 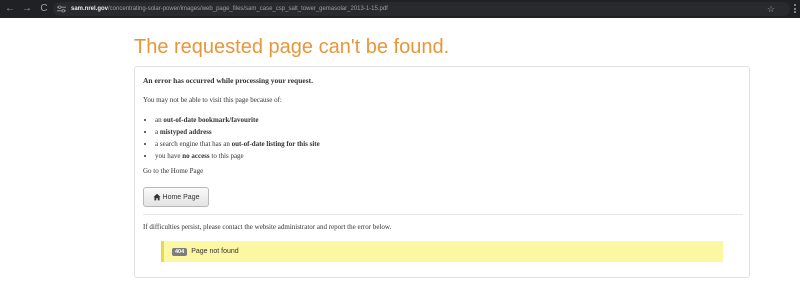 What do you see at coordinates (237, 120) in the screenshot?
I see `reason-item: an out-of-date bookmark/favourite` at bounding box center [237, 120].